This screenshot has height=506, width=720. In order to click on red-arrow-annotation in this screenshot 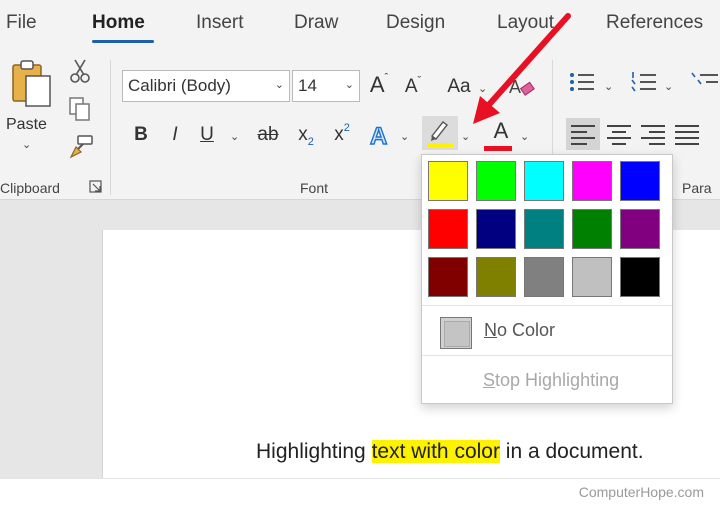, I will do `click(522, 68)`.